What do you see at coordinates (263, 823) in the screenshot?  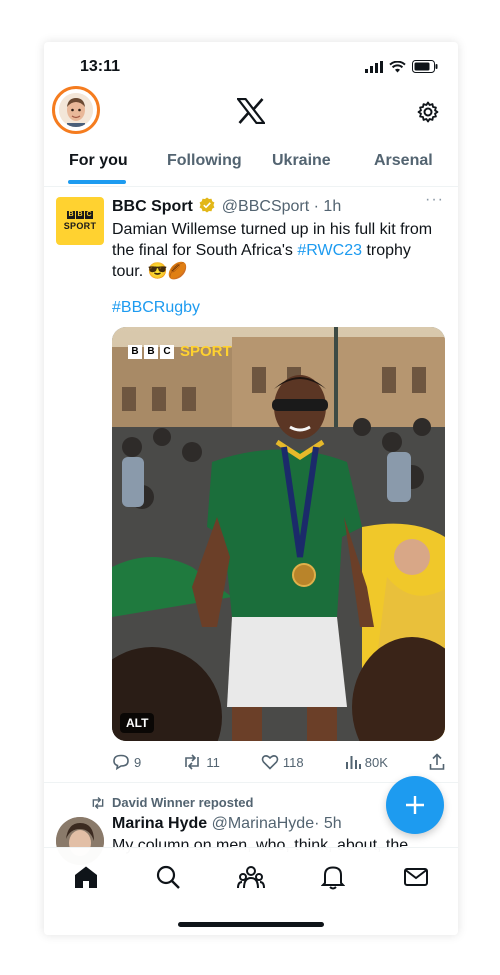 I see `tweet-handle: @MarinaHyde` at bounding box center [263, 823].